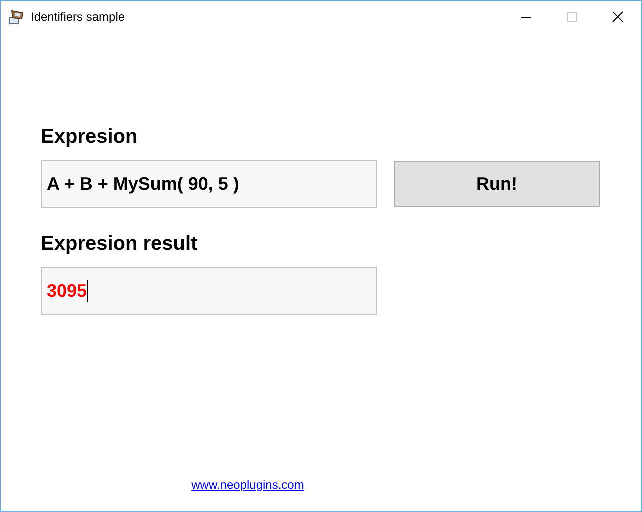 This screenshot has width=642, height=512. What do you see at coordinates (209, 291) in the screenshot?
I see `result-field: 3095` at bounding box center [209, 291].